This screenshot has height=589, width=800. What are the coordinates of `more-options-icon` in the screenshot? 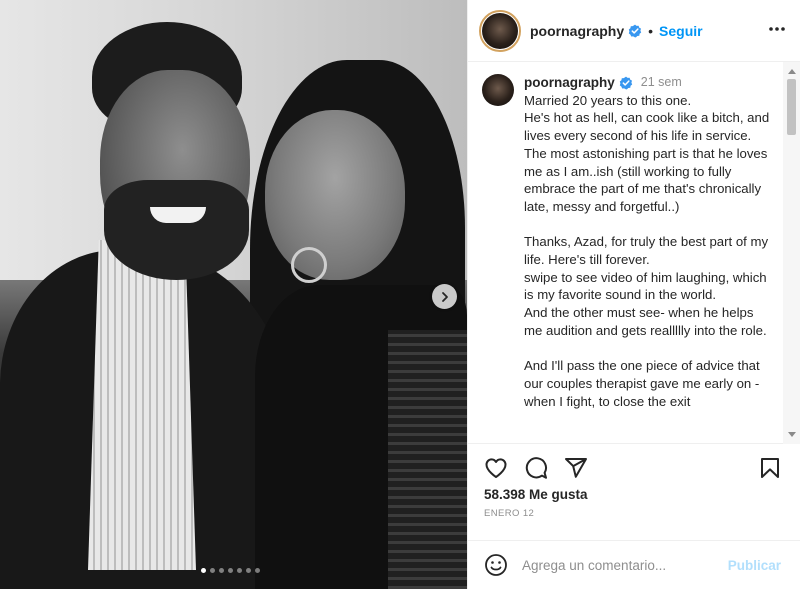 It's located at (777, 31).